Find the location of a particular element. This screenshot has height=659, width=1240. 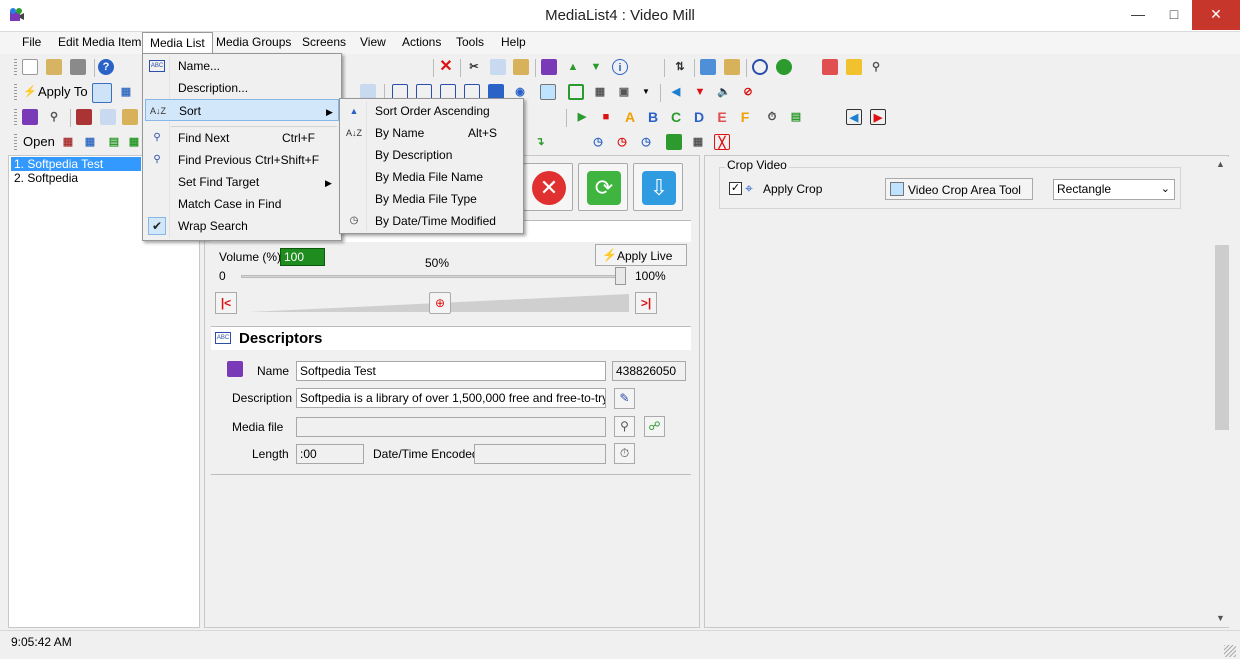

disable-icon: ╳ is located at coordinates (722, 142).